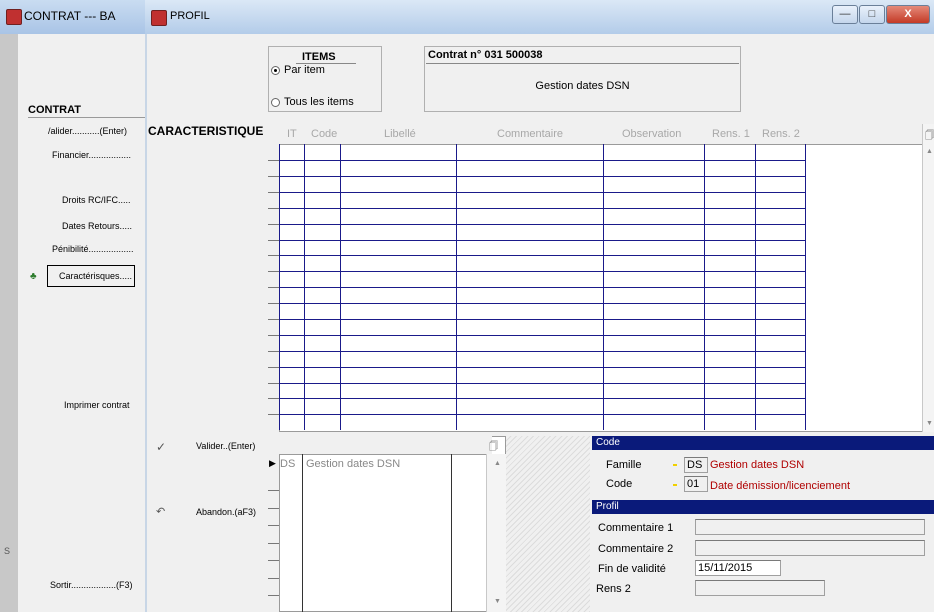 The width and height of the screenshot is (934, 612). I want to click on code-grid-menu-icon: 🗍, so click(493, 447).